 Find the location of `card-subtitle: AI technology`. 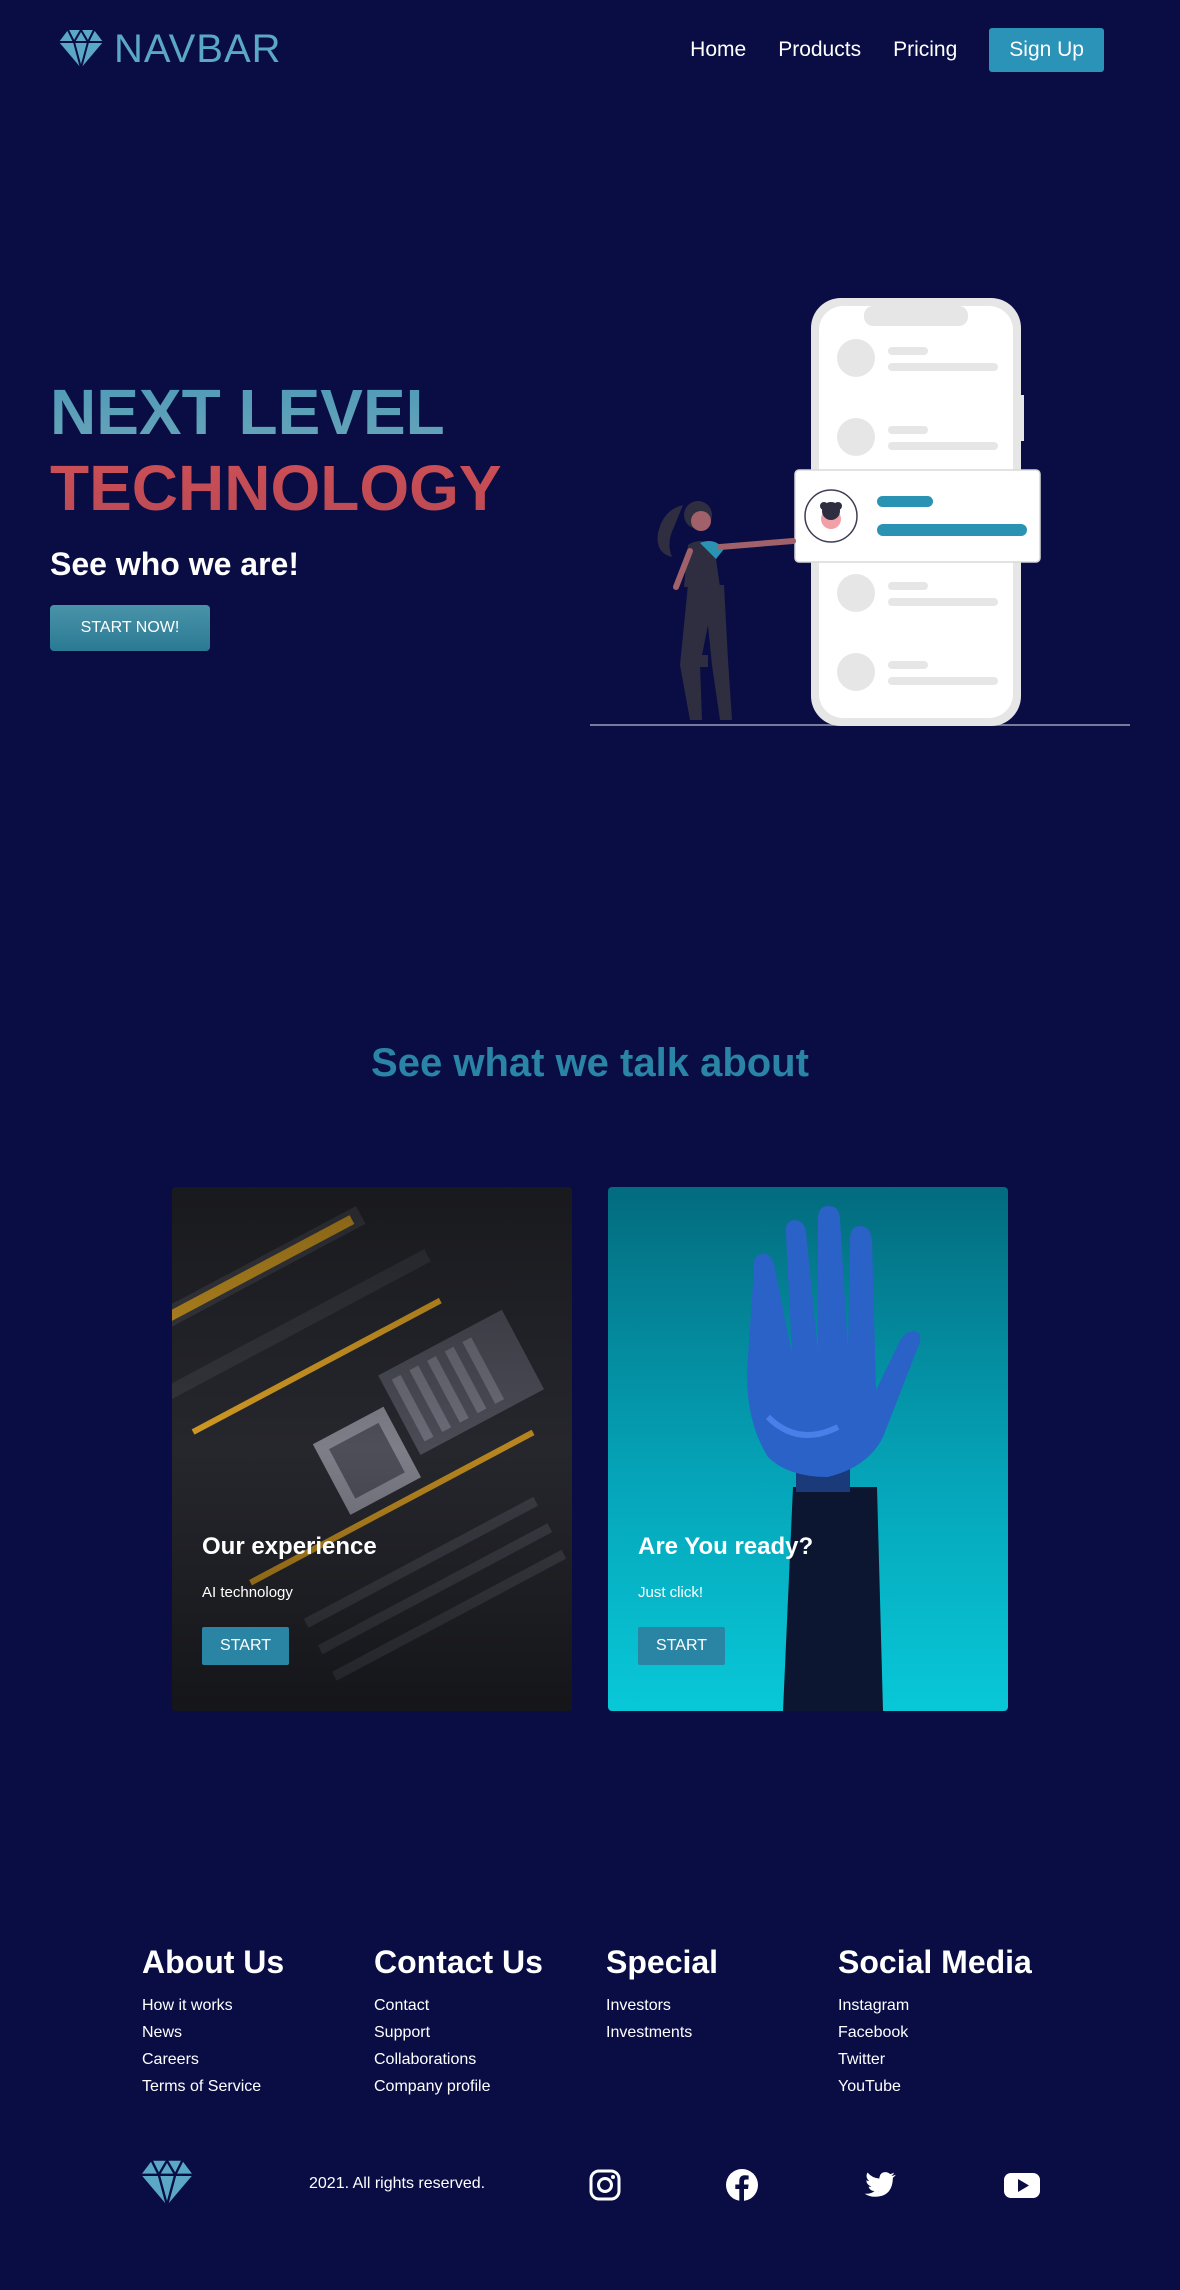

card-subtitle: AI technology is located at coordinates (247, 1592).